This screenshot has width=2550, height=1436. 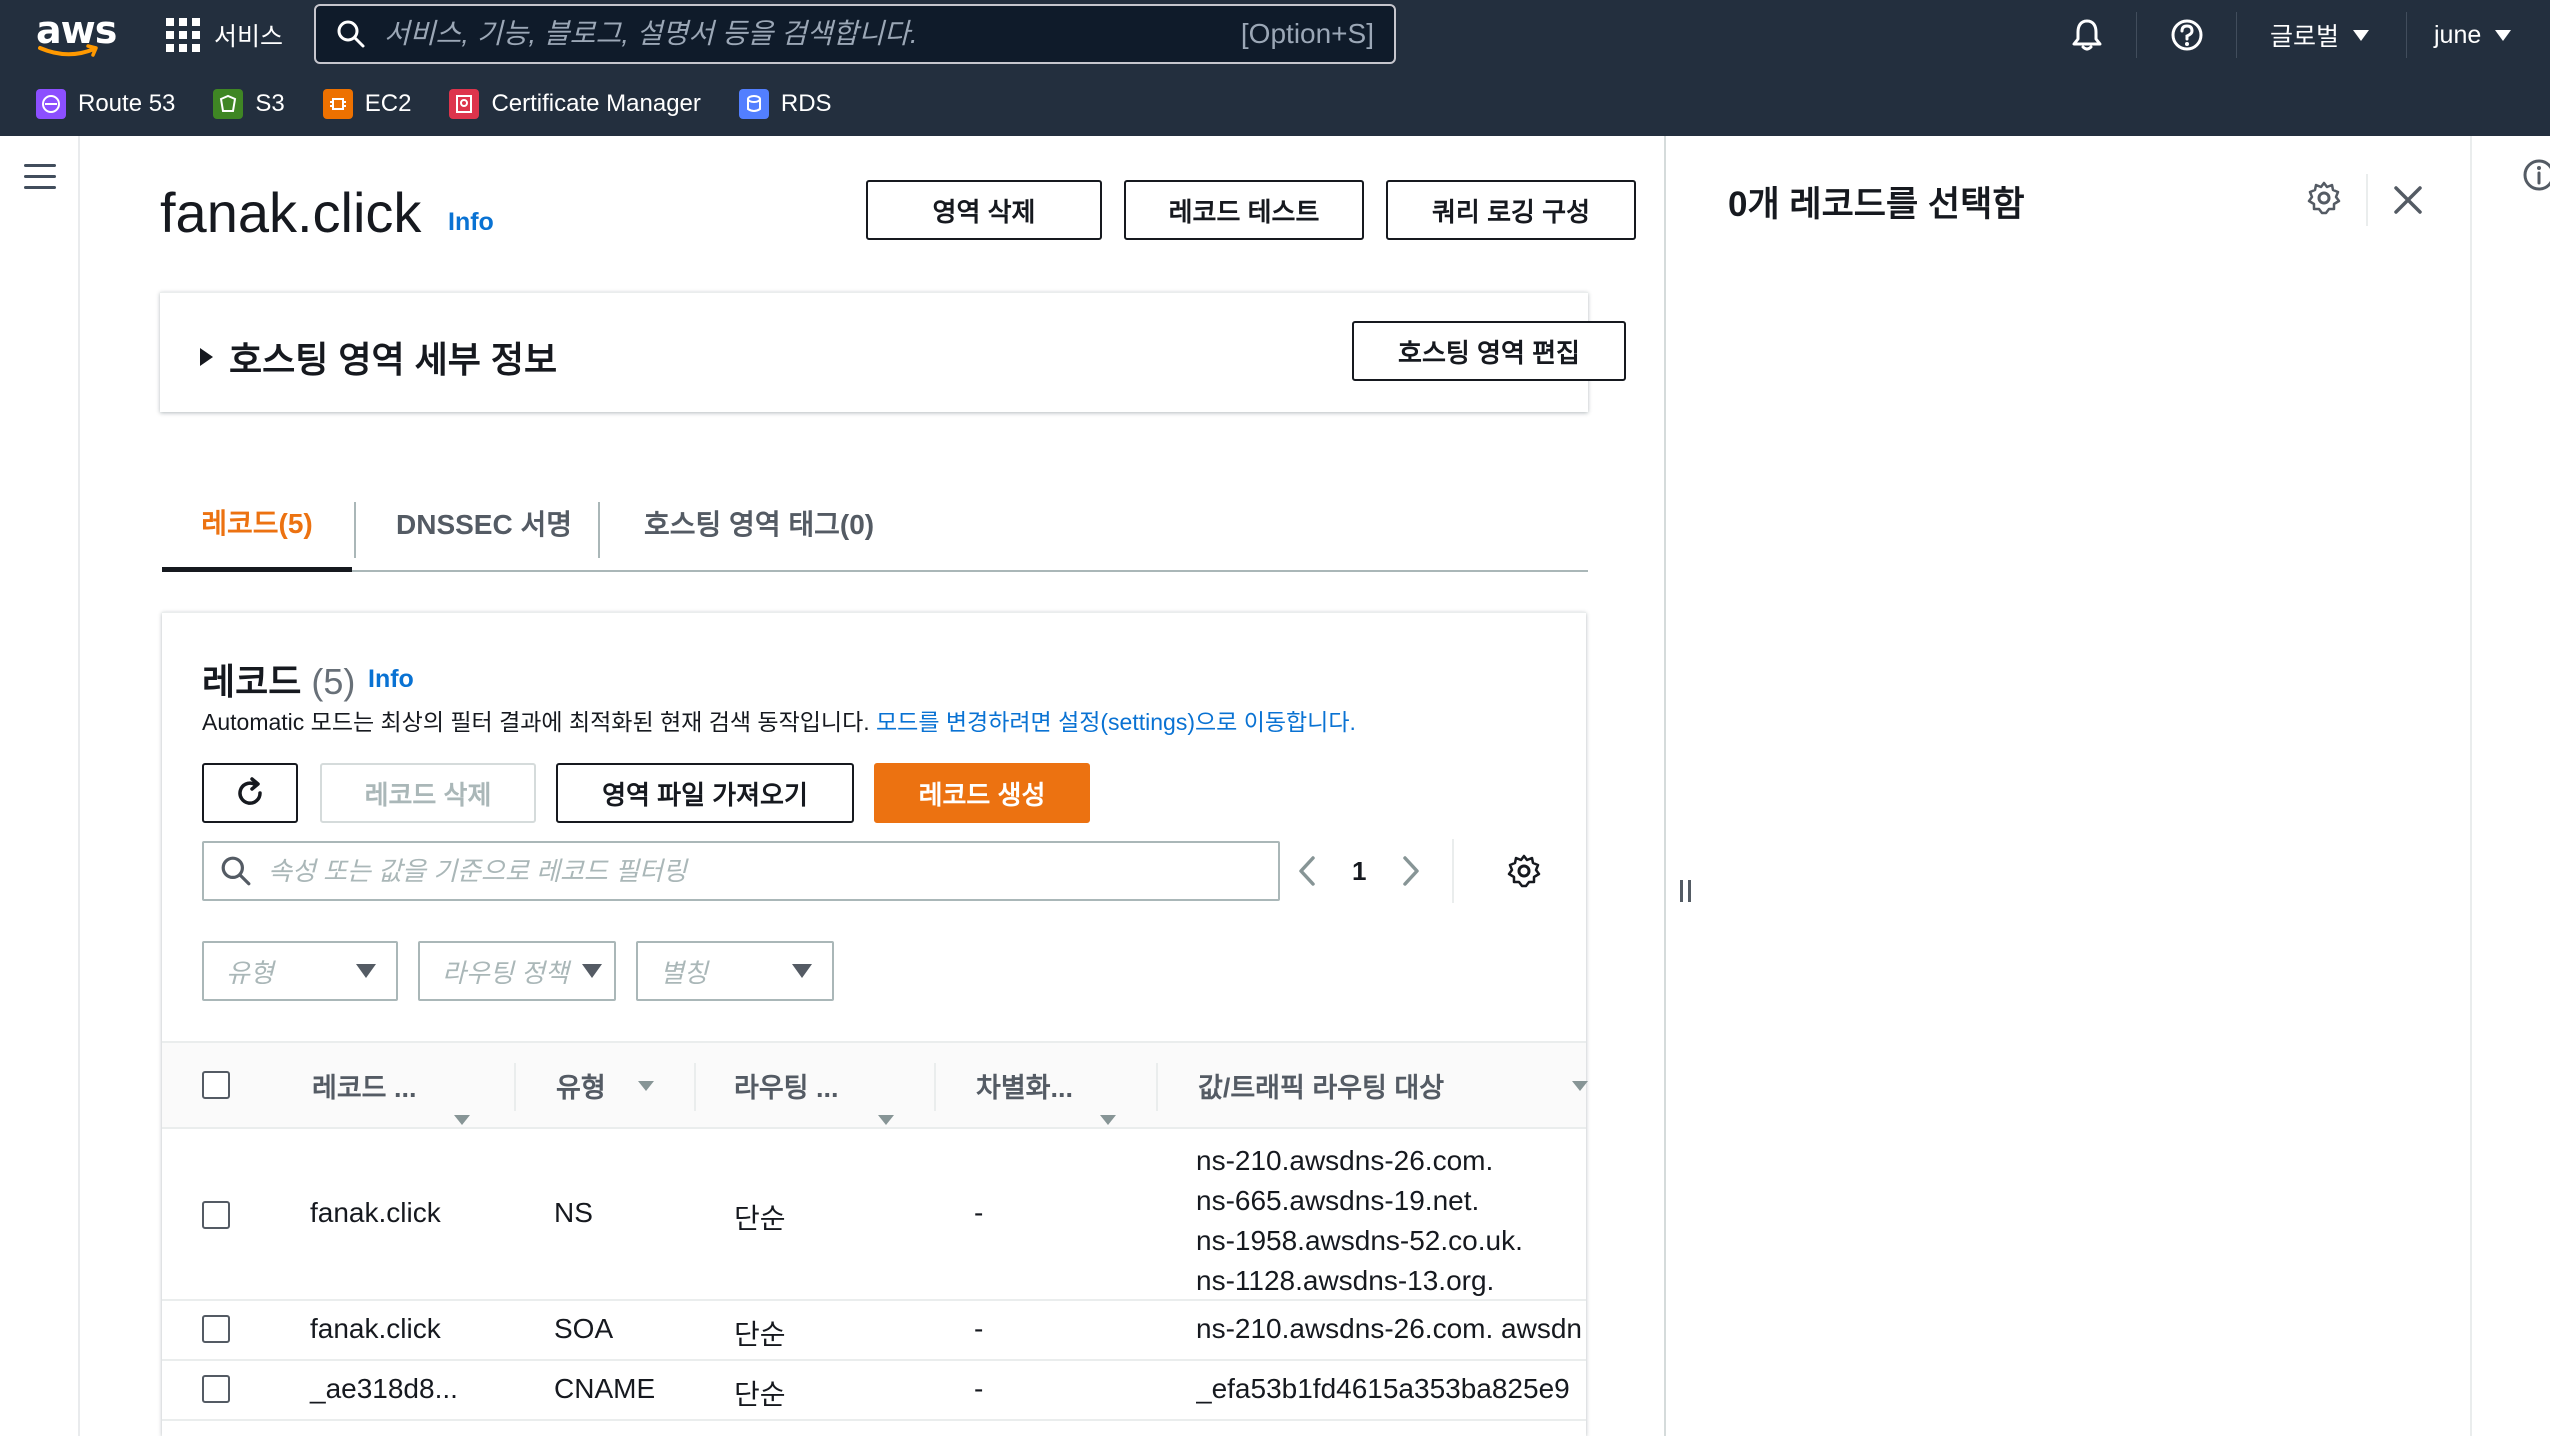 What do you see at coordinates (484, 523) in the screenshot?
I see `tab-dnssec: DNSSEC 서명` at bounding box center [484, 523].